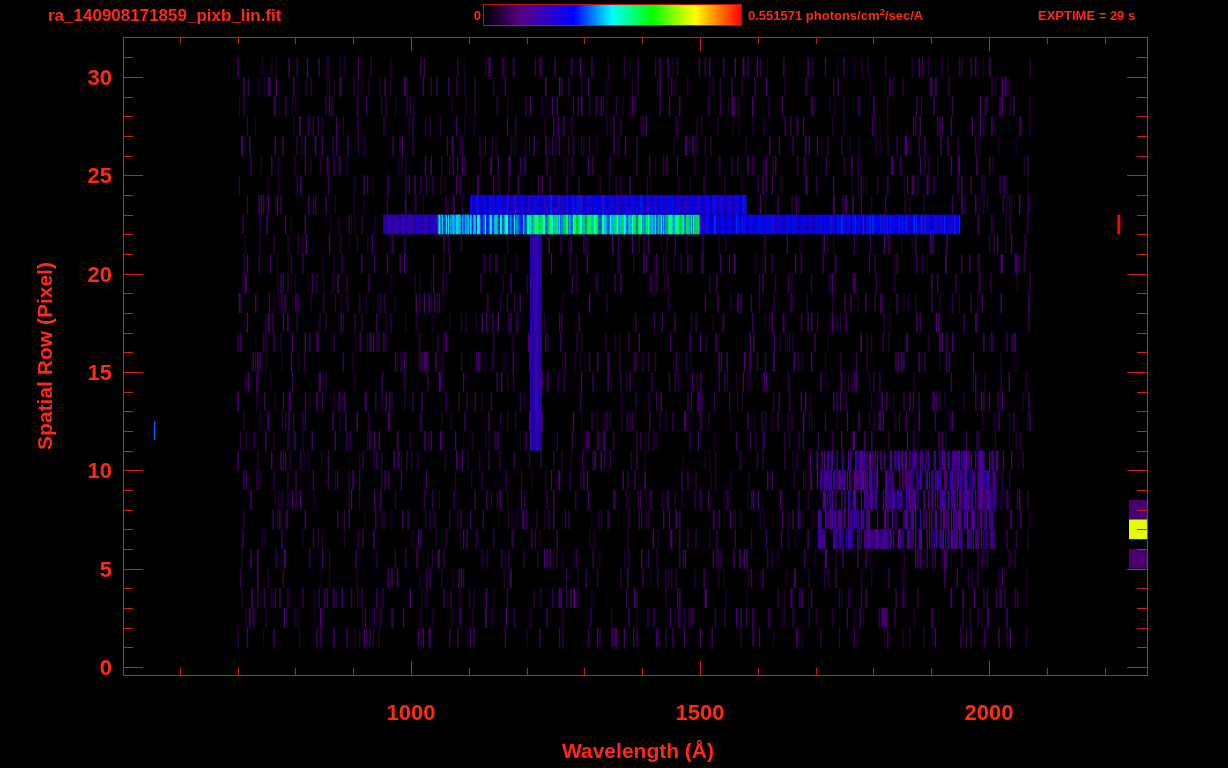 This screenshot has width=1228, height=768. Describe the element at coordinates (44, 356) in the screenshot. I see `y-axis-label: Spatial Row (Pixel)` at that location.